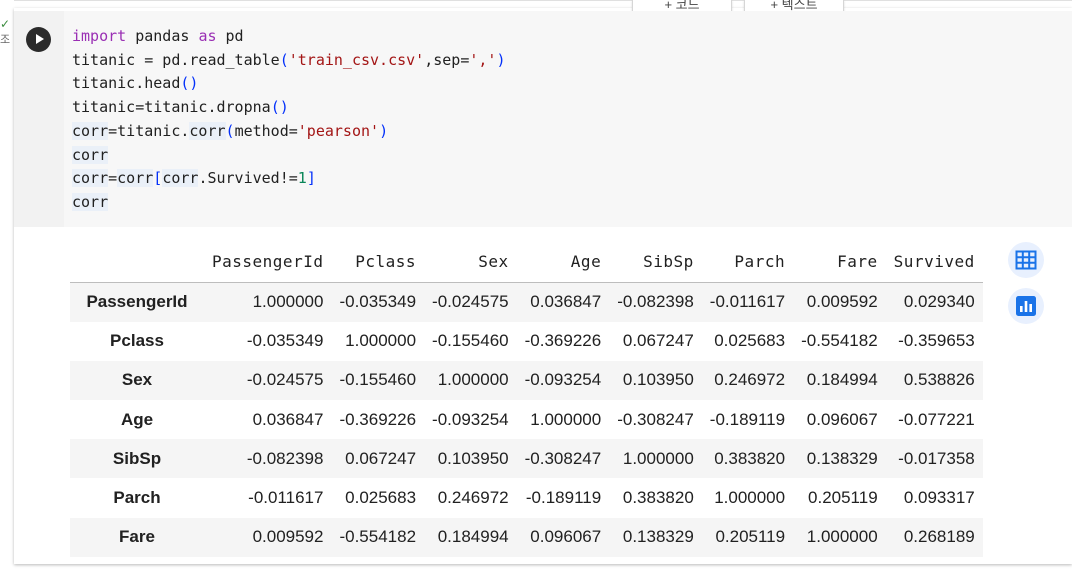  Describe the element at coordinates (137, 261) in the screenshot. I see `index-header` at that location.